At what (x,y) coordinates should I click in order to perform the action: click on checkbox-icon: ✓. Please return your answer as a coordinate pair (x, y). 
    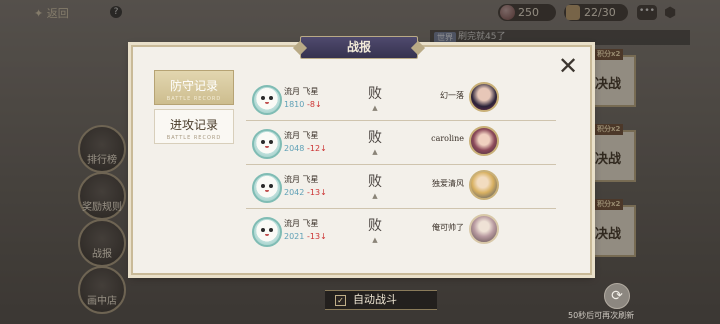
    Looking at the image, I should click on (340, 300).